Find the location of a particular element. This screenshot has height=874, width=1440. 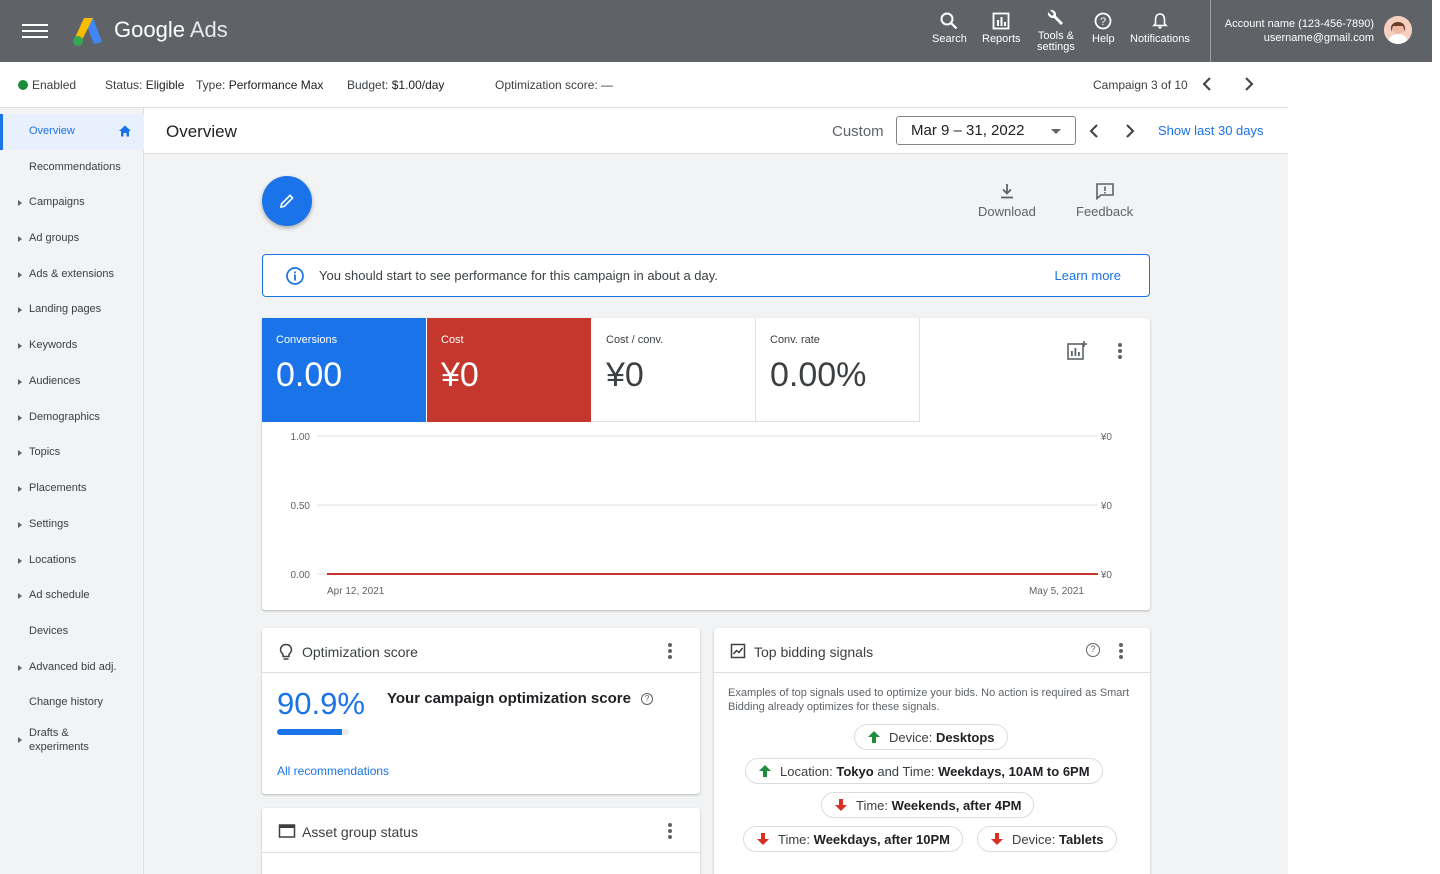

divider is located at coordinates (932, 672).